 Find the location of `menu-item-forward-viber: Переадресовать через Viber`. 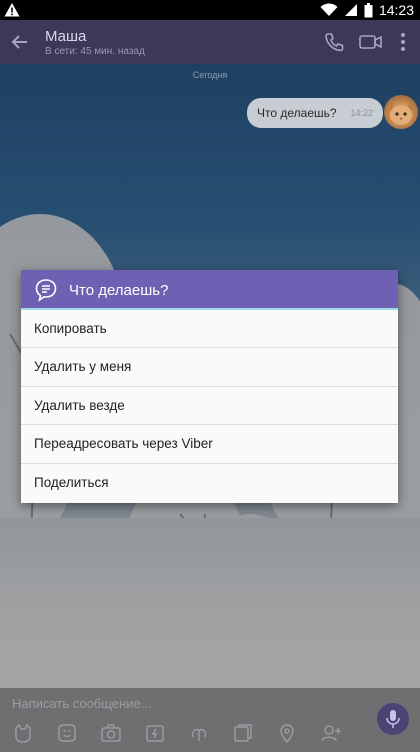

menu-item-forward-viber: Переадресовать через Viber is located at coordinates (209, 444).